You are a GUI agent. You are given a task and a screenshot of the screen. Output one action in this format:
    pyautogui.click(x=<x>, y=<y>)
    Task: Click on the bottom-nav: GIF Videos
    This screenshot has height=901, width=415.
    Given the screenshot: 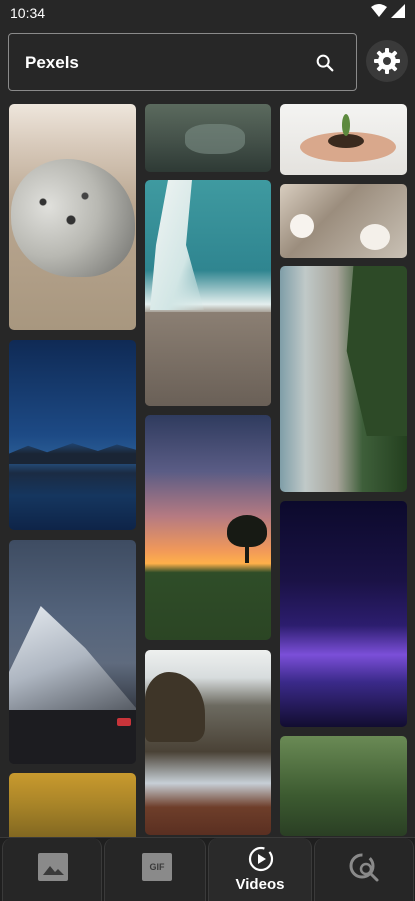 What is the action you would take?
    pyautogui.click(x=207, y=869)
    